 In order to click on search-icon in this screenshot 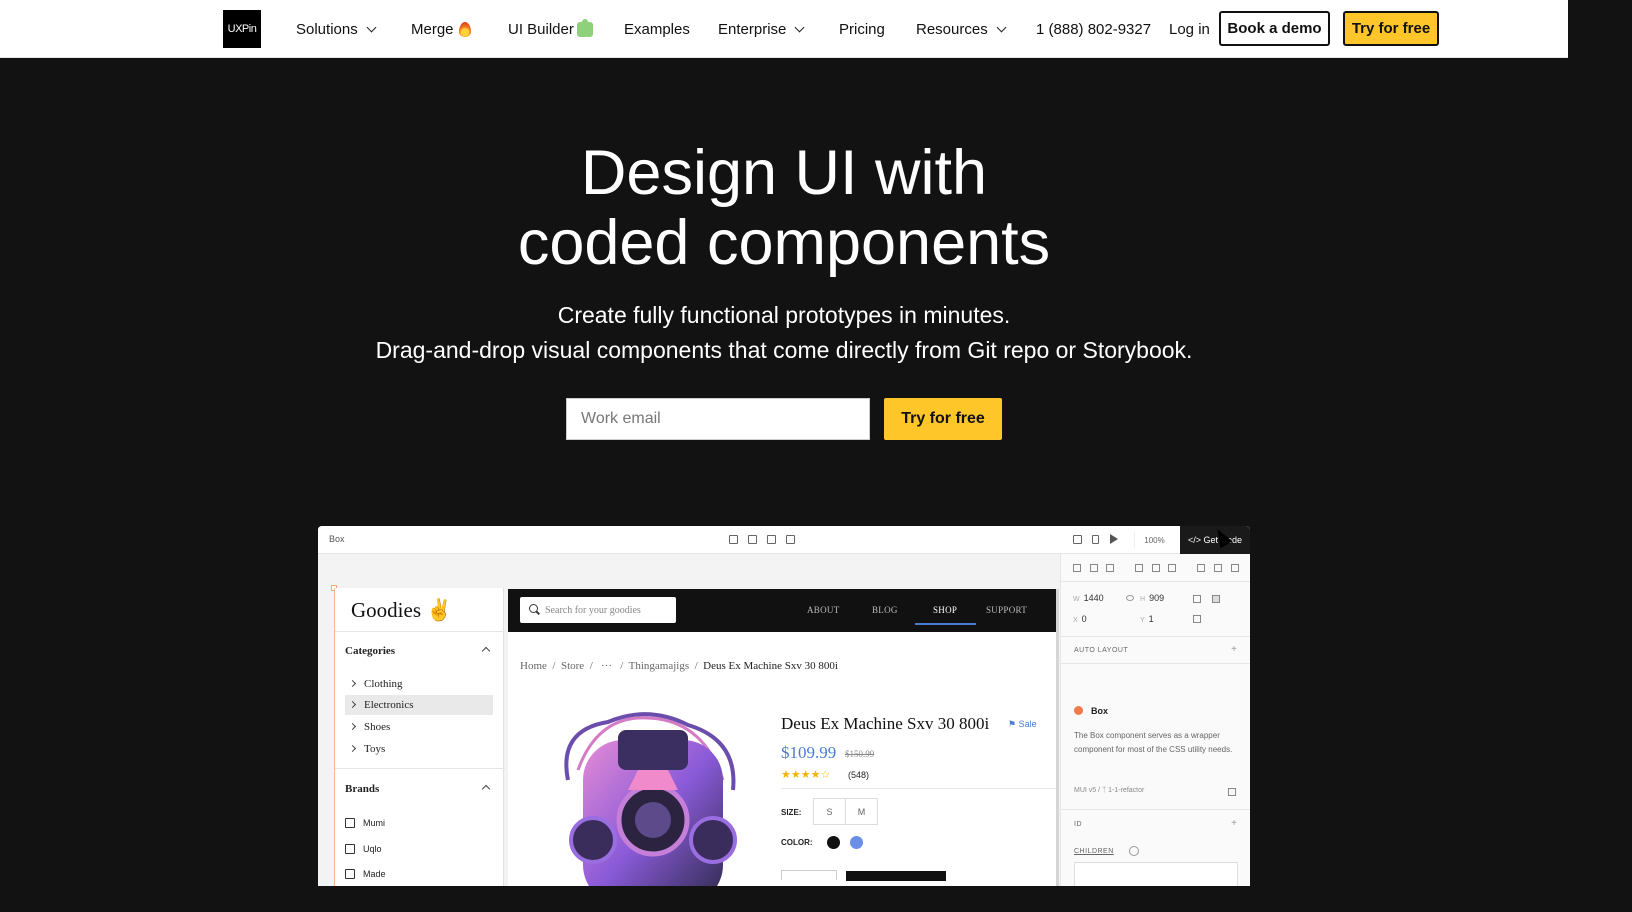, I will do `click(533, 608)`.